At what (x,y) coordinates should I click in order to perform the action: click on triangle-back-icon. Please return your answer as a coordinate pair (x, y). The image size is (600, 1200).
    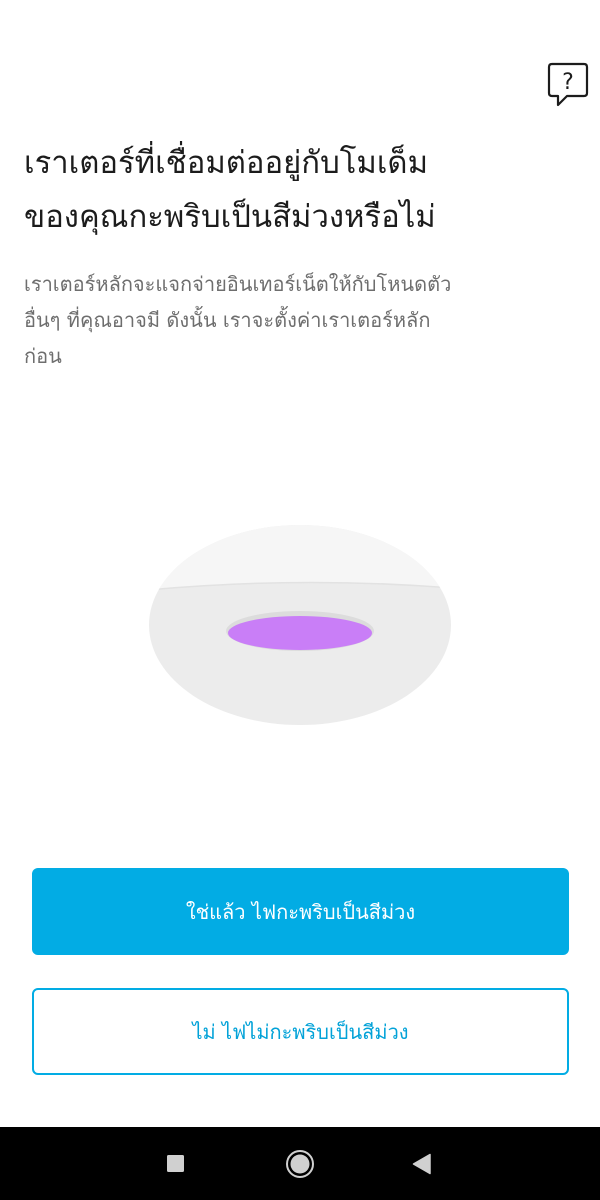
    Looking at the image, I should click on (421, 1163).